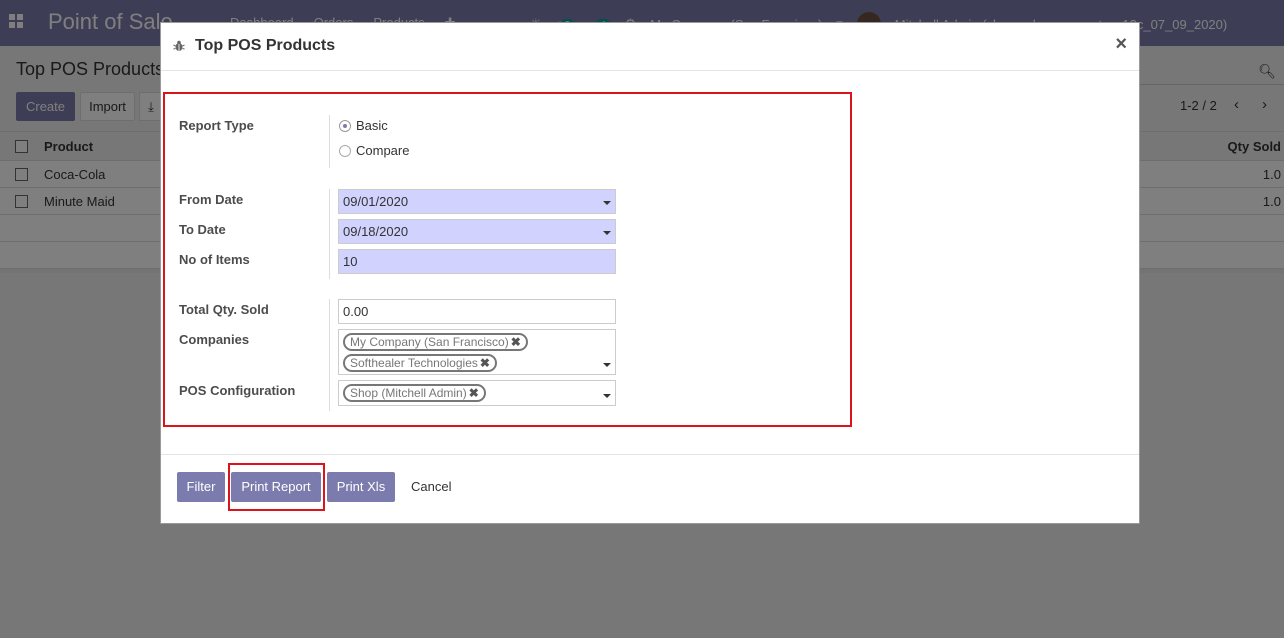  What do you see at coordinates (382, 150) in the screenshot?
I see `radio-compare-label: Compare` at bounding box center [382, 150].